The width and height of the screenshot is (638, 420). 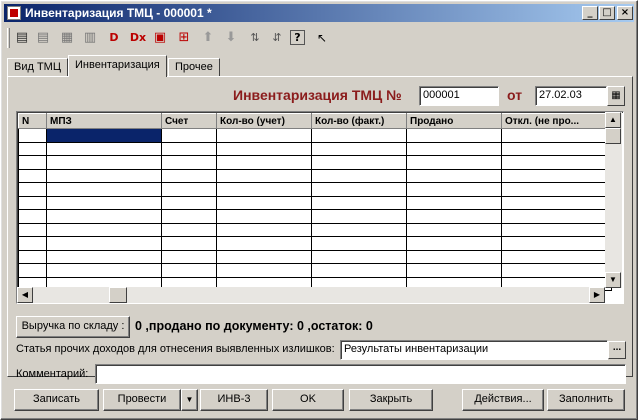 I want to click on scroll-down-button: ▼, so click(x=613, y=280).